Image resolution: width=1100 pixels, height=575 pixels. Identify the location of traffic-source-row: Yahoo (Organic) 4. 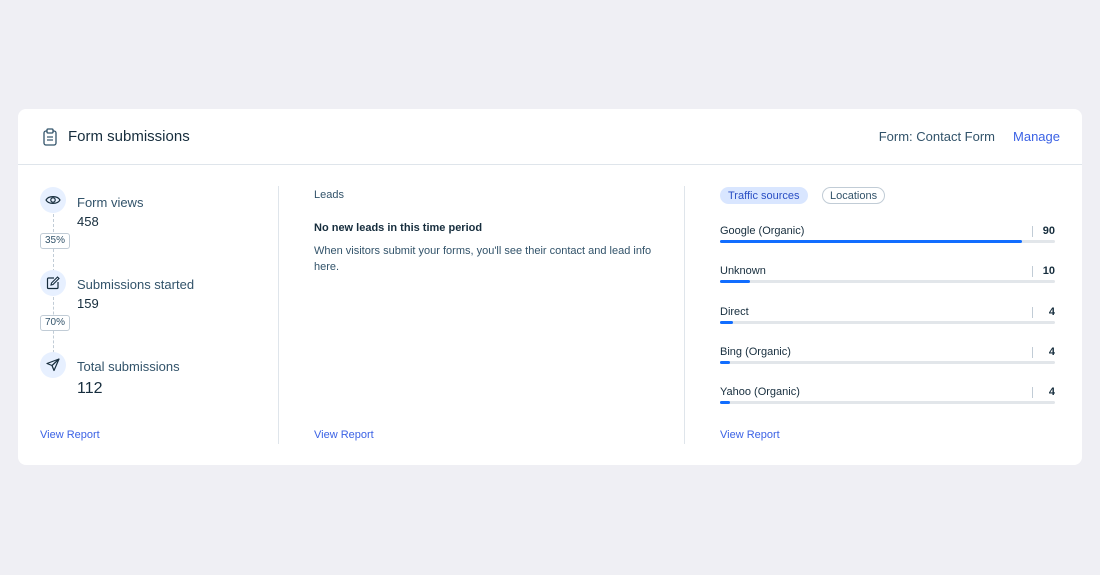
(887, 403).